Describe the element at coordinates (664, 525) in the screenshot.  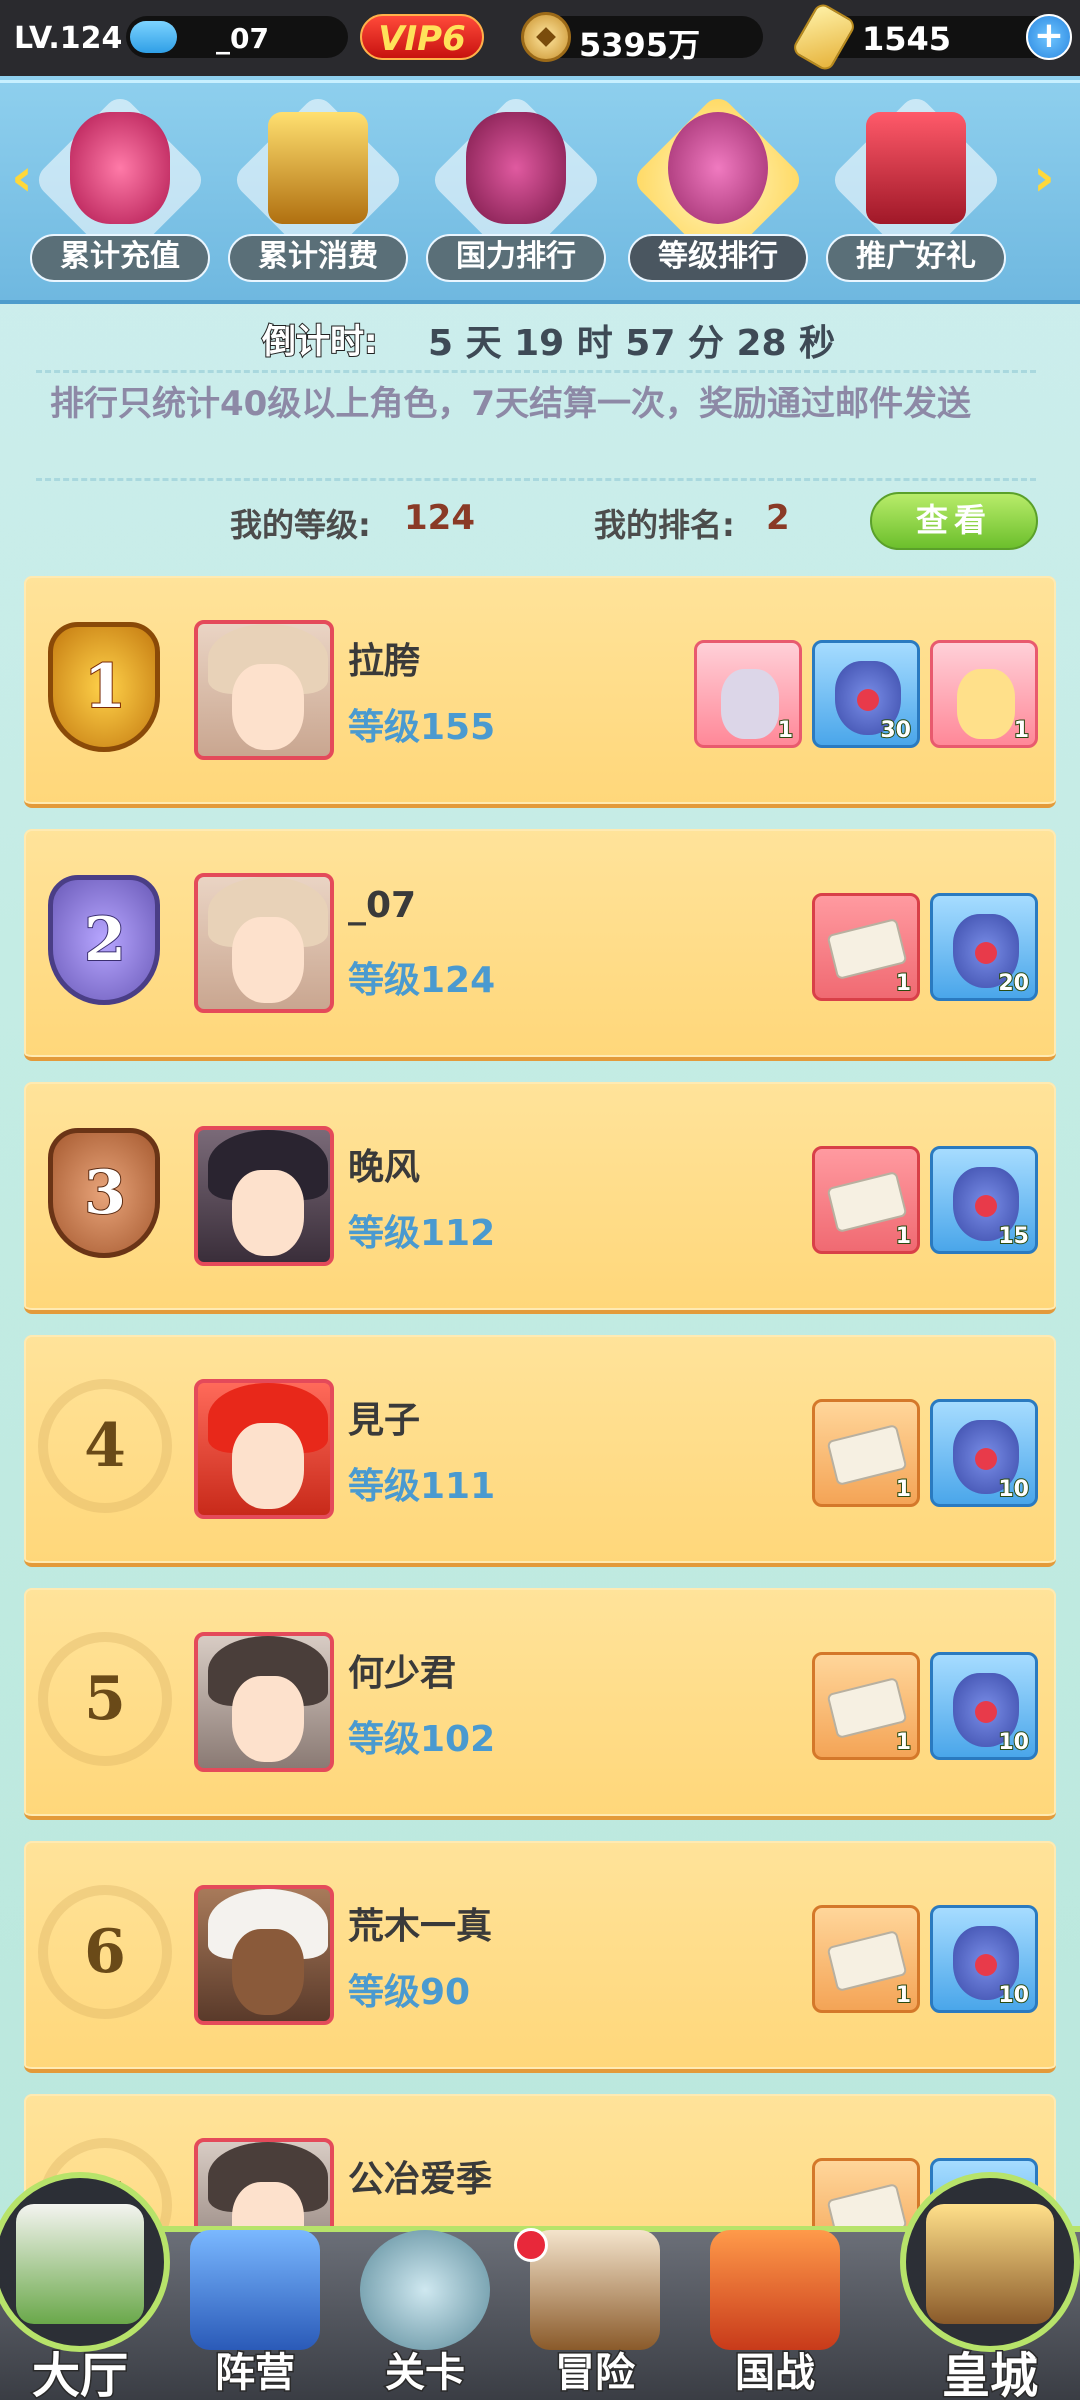
I see `my-rank-label: 我的排名:` at that location.